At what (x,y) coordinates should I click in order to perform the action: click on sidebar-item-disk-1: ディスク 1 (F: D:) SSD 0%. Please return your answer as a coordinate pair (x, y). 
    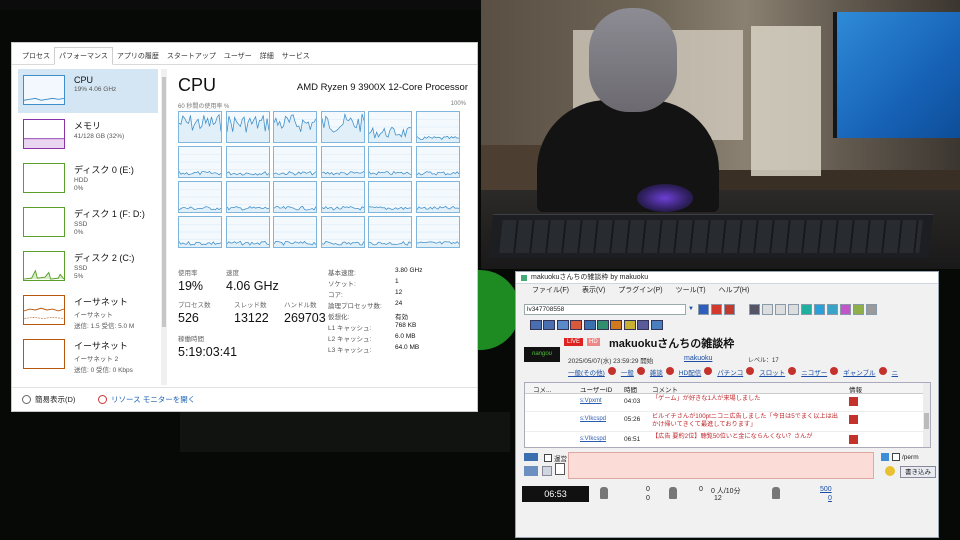
    Looking at the image, I should click on (88, 223).